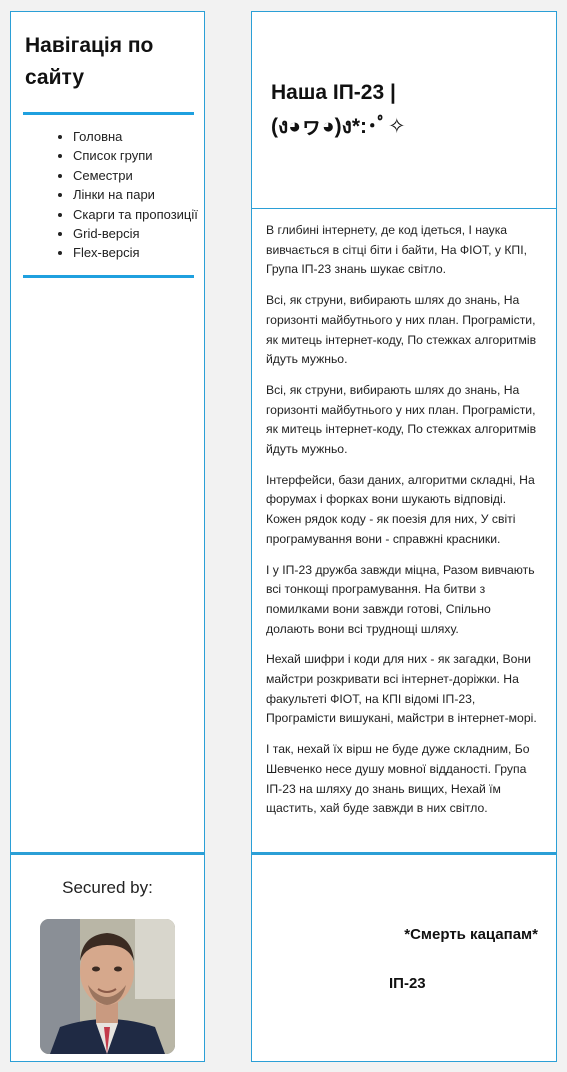  Describe the element at coordinates (138, 175) in the screenshot. I see `nav-item-semesters: Семестри` at that location.